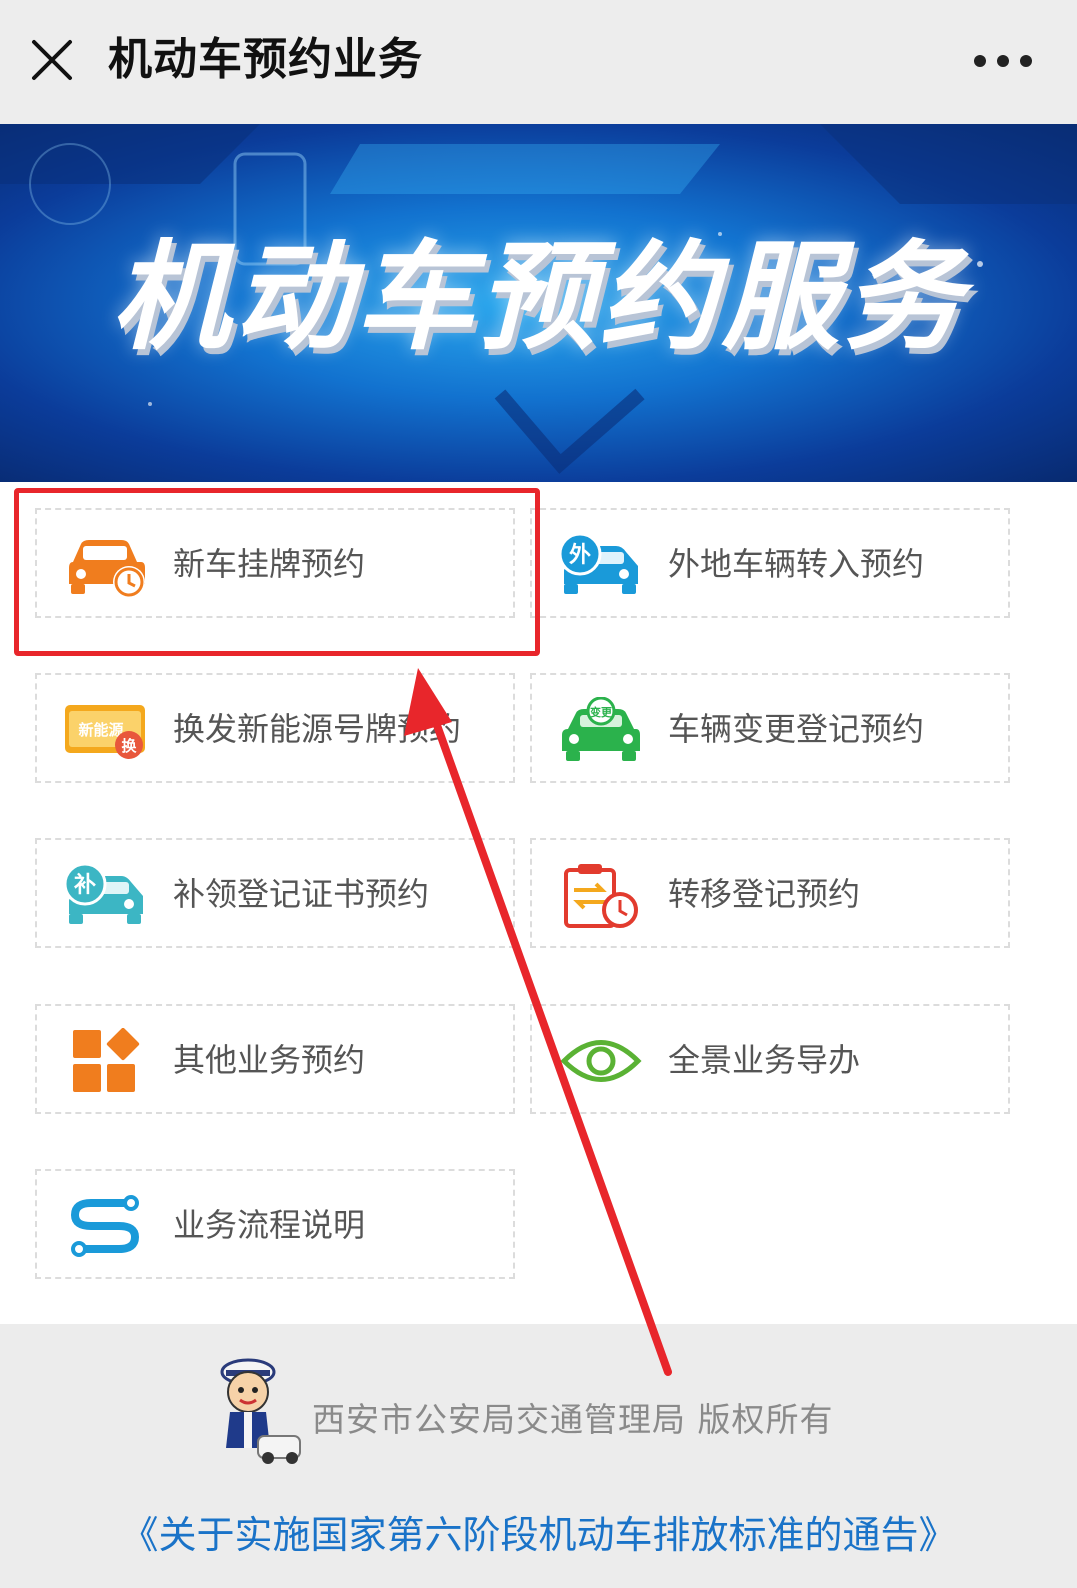  I want to click on service-label: 换发新能源号牌预约, so click(317, 729).